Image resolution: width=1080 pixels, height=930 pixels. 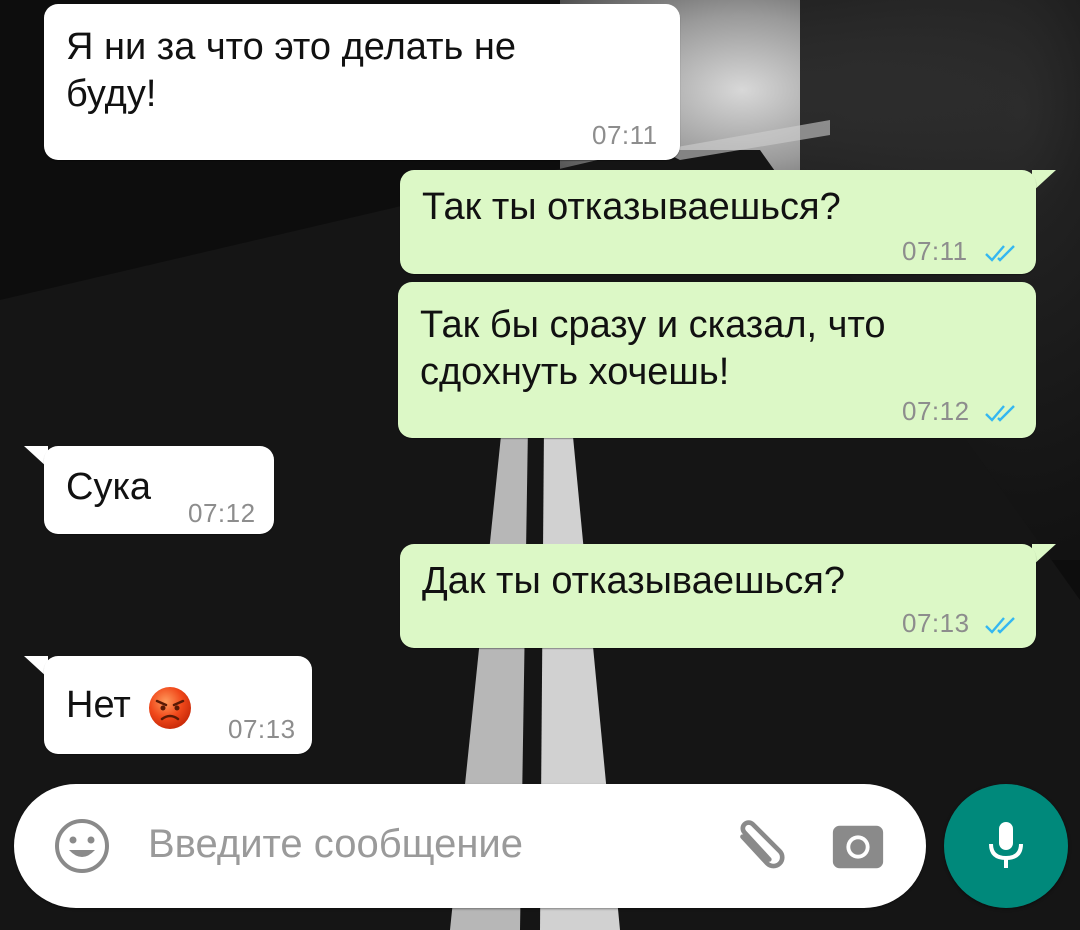 I want to click on message-bubble-outgoing: Дак ты отказываешься? 07:13, so click(x=718, y=596).